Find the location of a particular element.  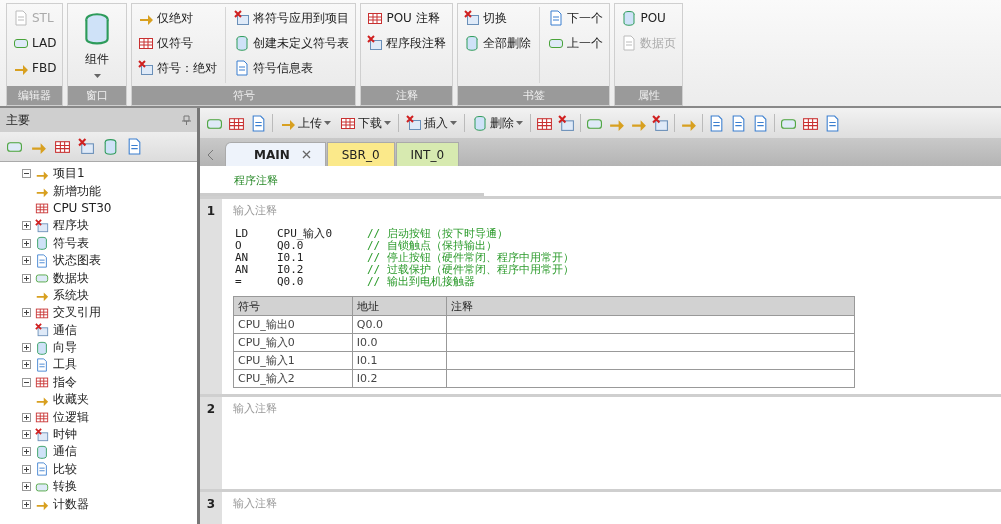

tree-item: 程序块 is located at coordinates (71, 226).